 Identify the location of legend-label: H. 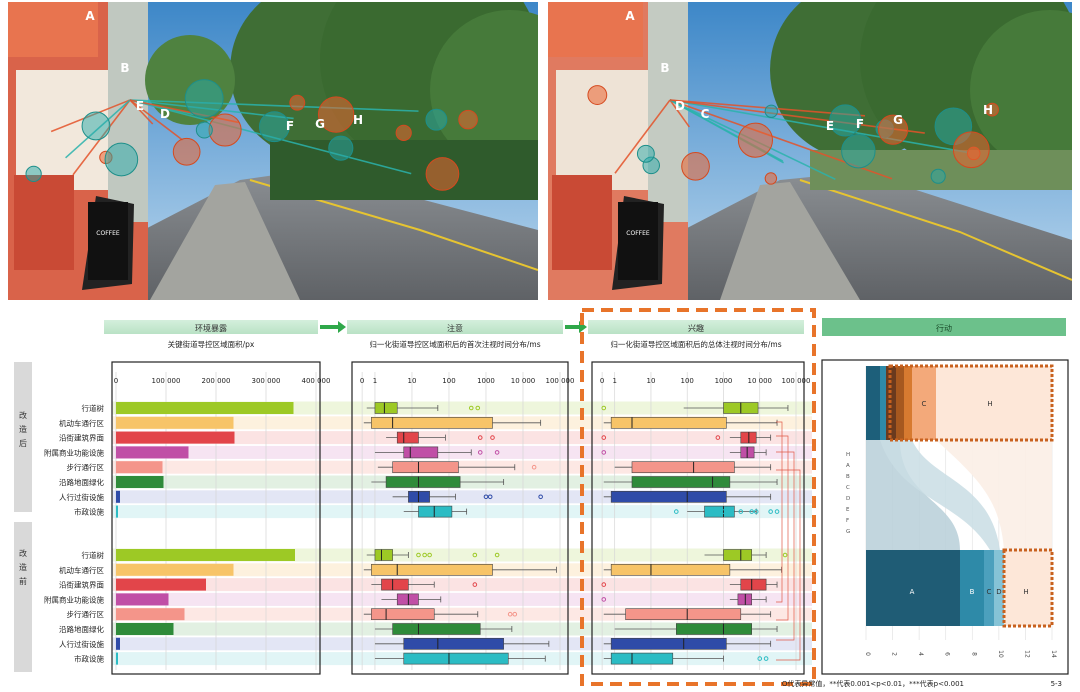
(848, 455).